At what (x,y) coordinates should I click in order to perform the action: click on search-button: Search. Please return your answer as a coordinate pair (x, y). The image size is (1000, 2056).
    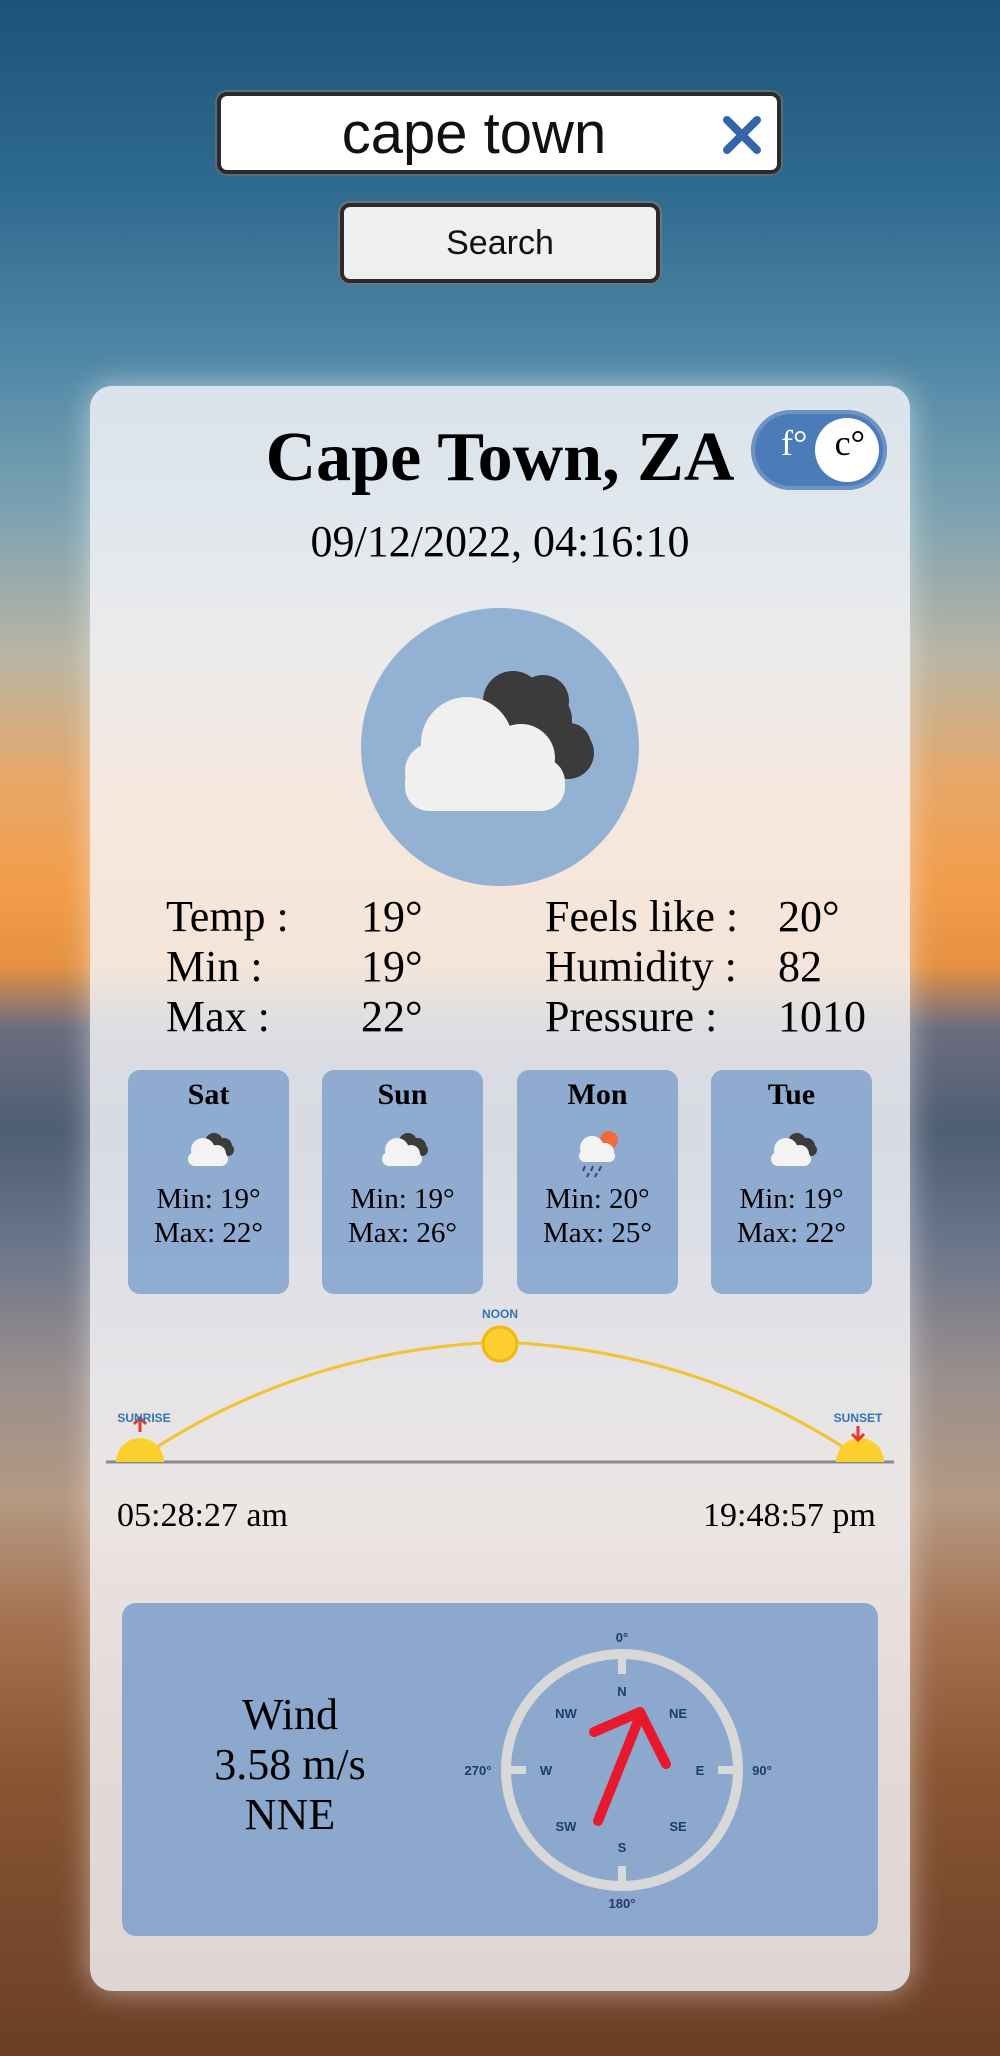
    Looking at the image, I should click on (500, 243).